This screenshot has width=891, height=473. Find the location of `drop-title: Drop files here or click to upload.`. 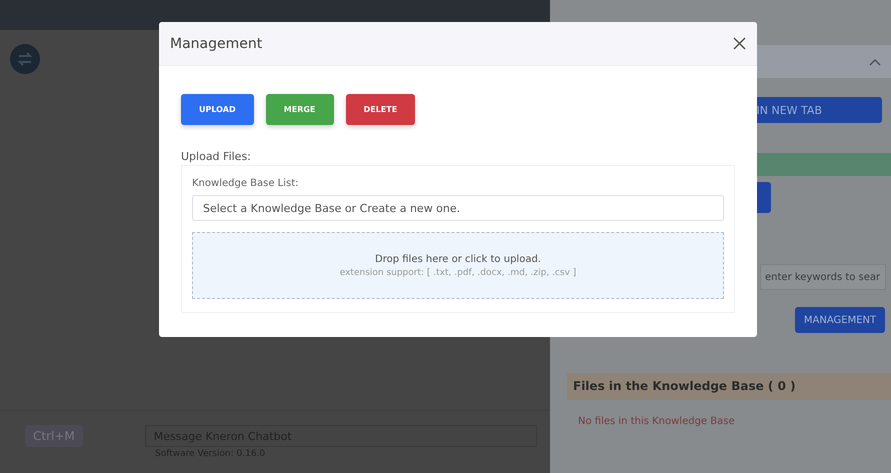

drop-title: Drop files here or click to upload. is located at coordinates (458, 259).